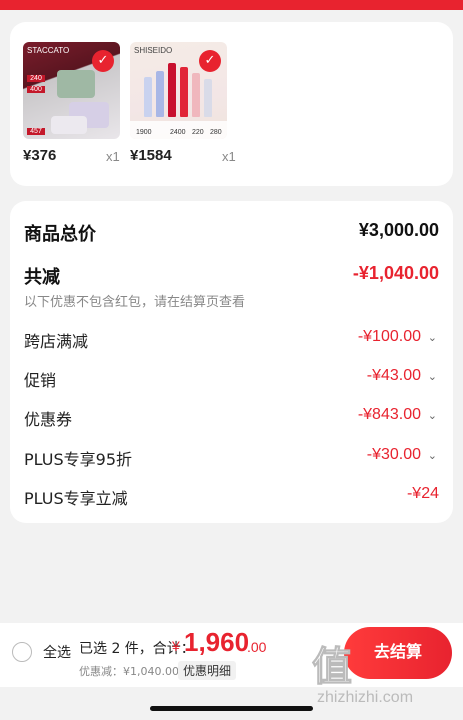  Describe the element at coordinates (56, 341) in the screenshot. I see `discount-label: 跨店满减` at that location.